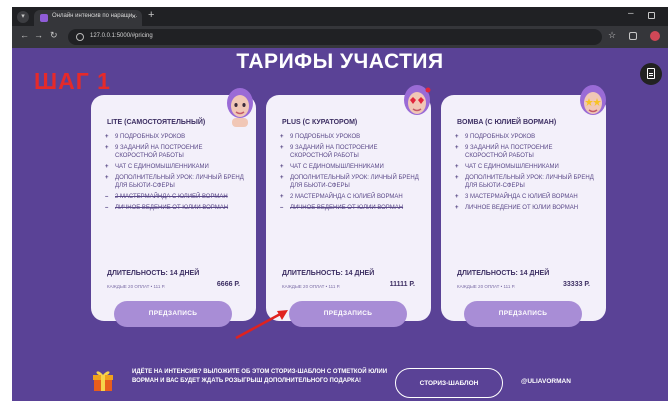 This screenshot has height=407, width=672. Describe the element at coordinates (655, 36) in the screenshot. I see `profile-avatar` at that location.